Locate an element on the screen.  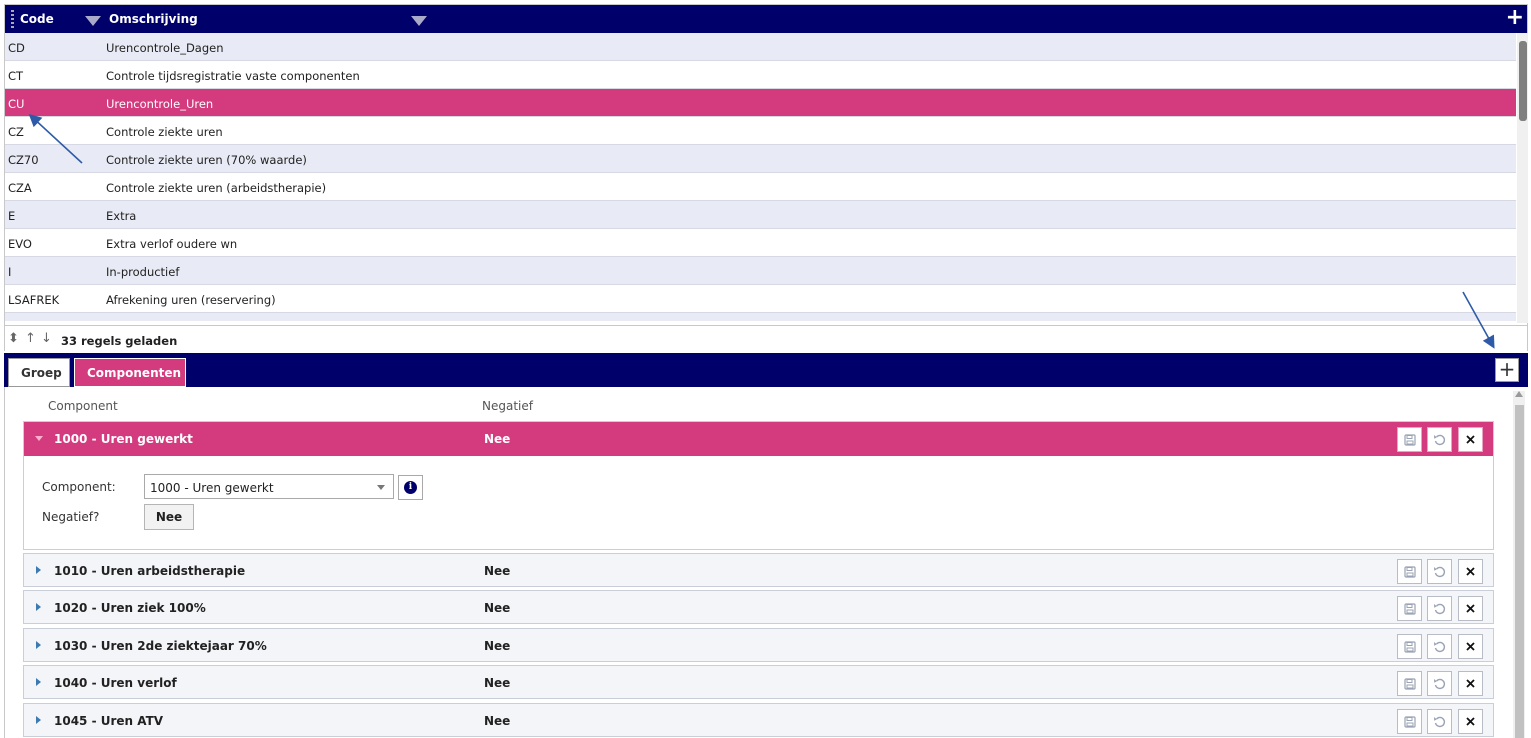
component-name: 1030 - Uren 2de ziektejaar 70% is located at coordinates (160, 646).